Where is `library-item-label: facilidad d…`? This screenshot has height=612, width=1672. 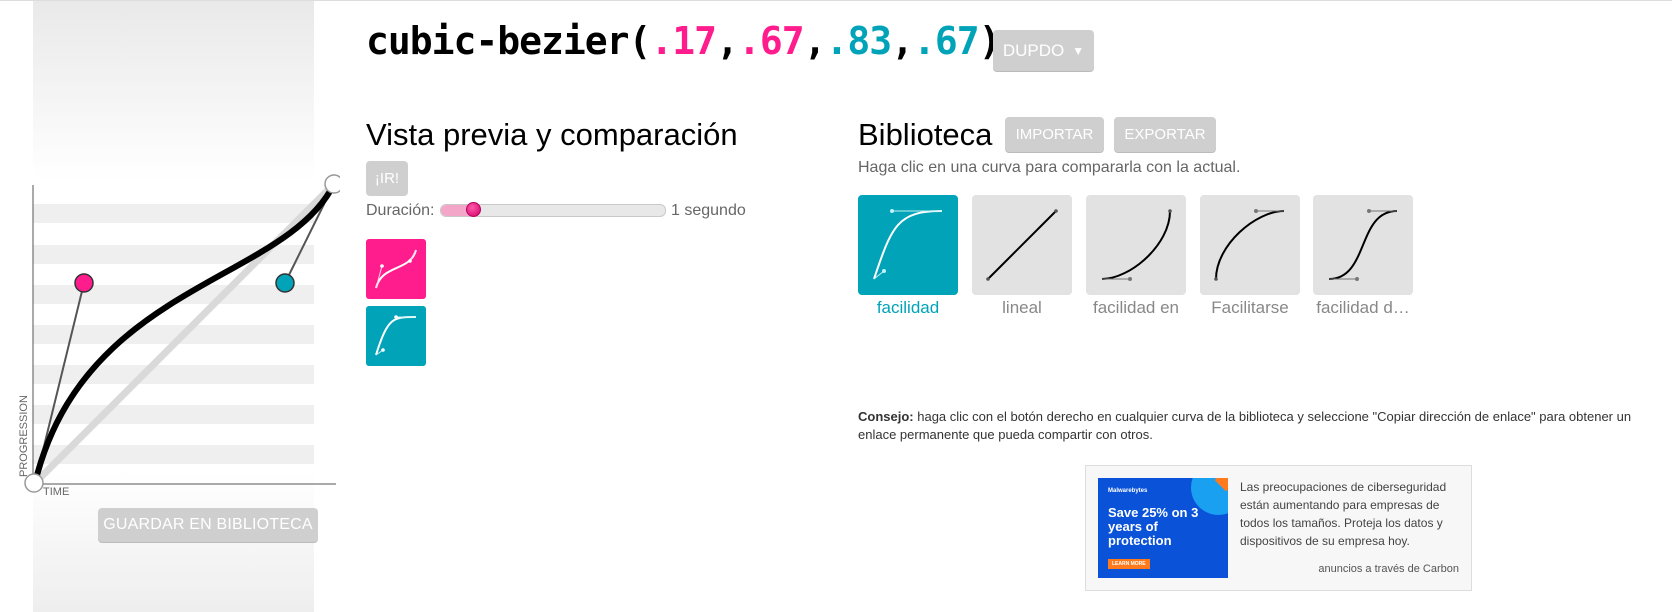
library-item-label: facilidad d… is located at coordinates (1363, 307).